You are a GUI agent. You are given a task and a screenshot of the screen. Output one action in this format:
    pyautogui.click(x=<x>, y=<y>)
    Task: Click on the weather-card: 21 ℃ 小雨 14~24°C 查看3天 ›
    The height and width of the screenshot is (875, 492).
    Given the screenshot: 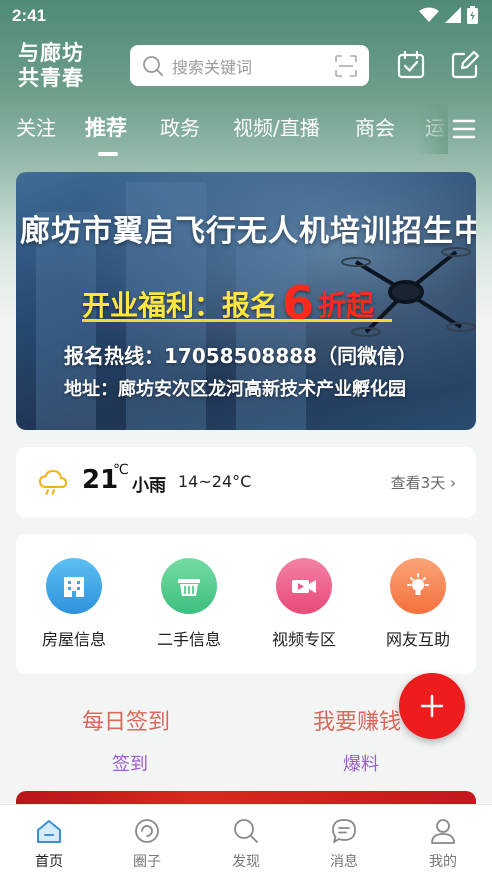 What is the action you would take?
    pyautogui.click(x=246, y=482)
    